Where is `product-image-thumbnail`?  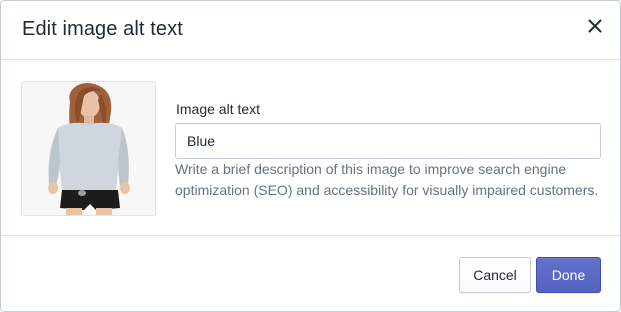
product-image-thumbnail is located at coordinates (88, 148).